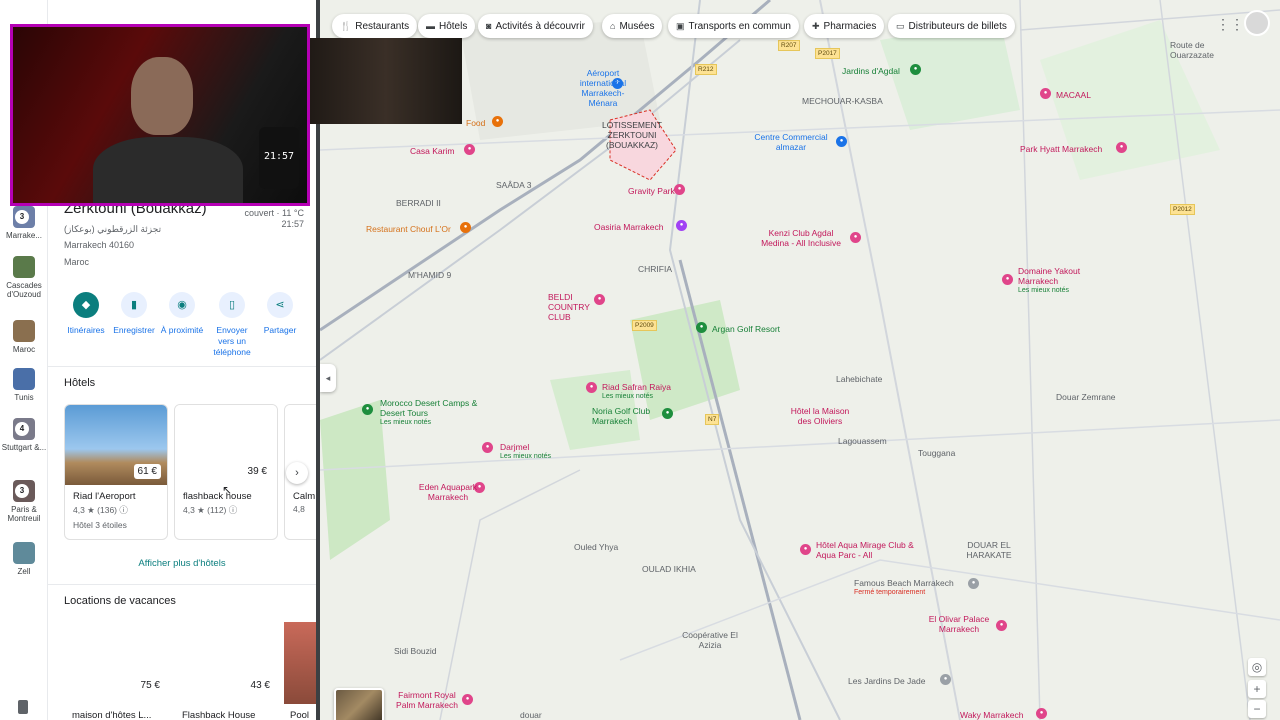  I want to click on road-tag: P2017, so click(827, 53).